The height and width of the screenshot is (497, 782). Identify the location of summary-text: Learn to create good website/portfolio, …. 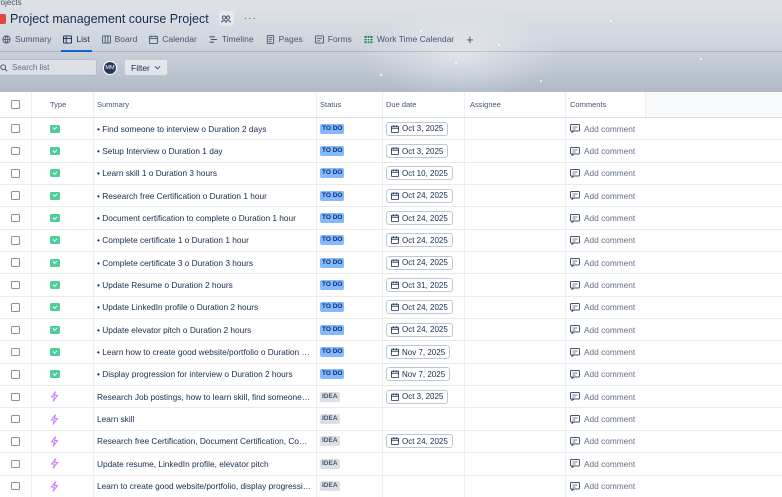
(204, 486).